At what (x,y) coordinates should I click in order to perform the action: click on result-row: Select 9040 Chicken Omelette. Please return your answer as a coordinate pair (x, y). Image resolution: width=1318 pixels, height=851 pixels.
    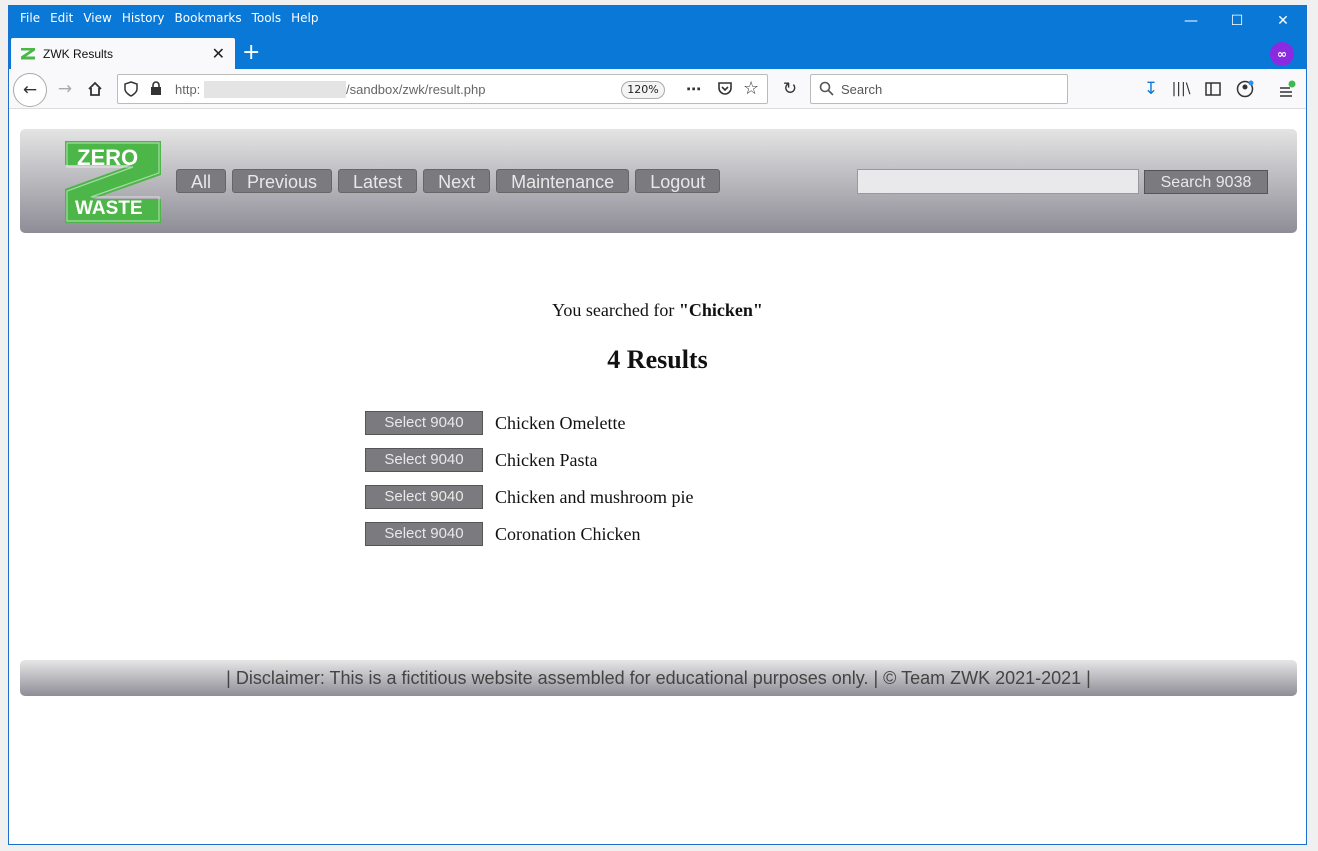
    Looking at the image, I should click on (495, 423).